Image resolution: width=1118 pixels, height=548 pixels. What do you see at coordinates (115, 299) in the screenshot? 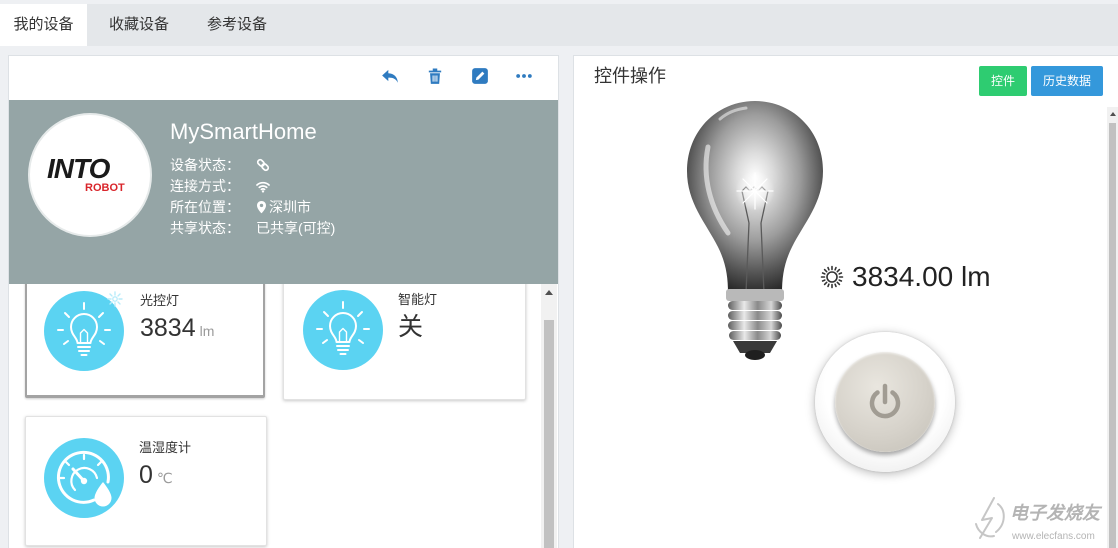
I see `sun-small-icon` at bounding box center [115, 299].